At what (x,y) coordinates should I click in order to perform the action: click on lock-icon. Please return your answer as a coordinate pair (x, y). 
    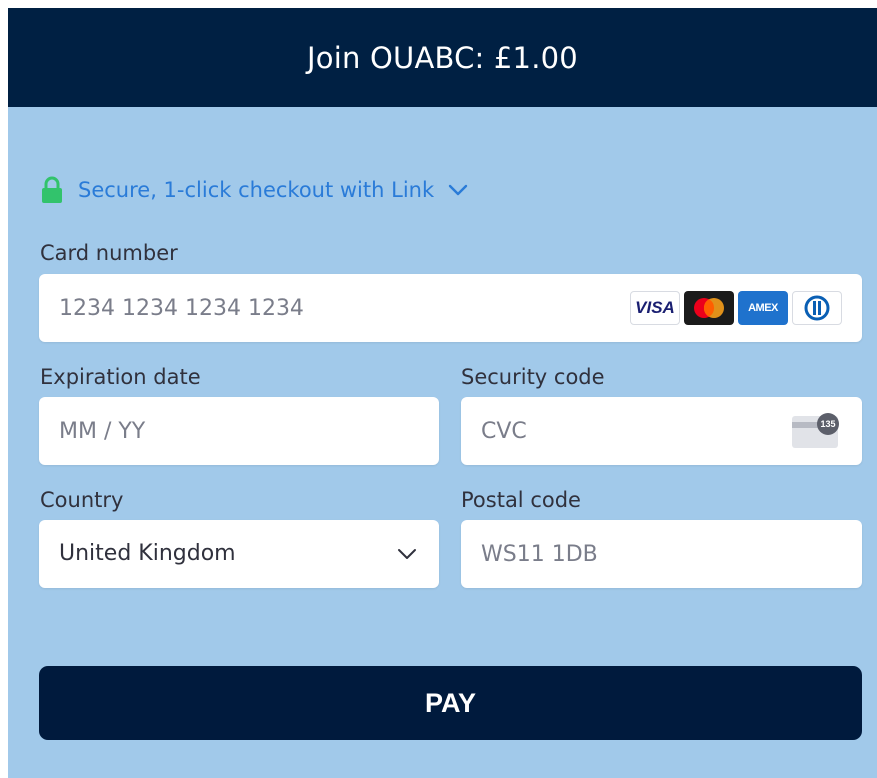
    Looking at the image, I should click on (52, 189).